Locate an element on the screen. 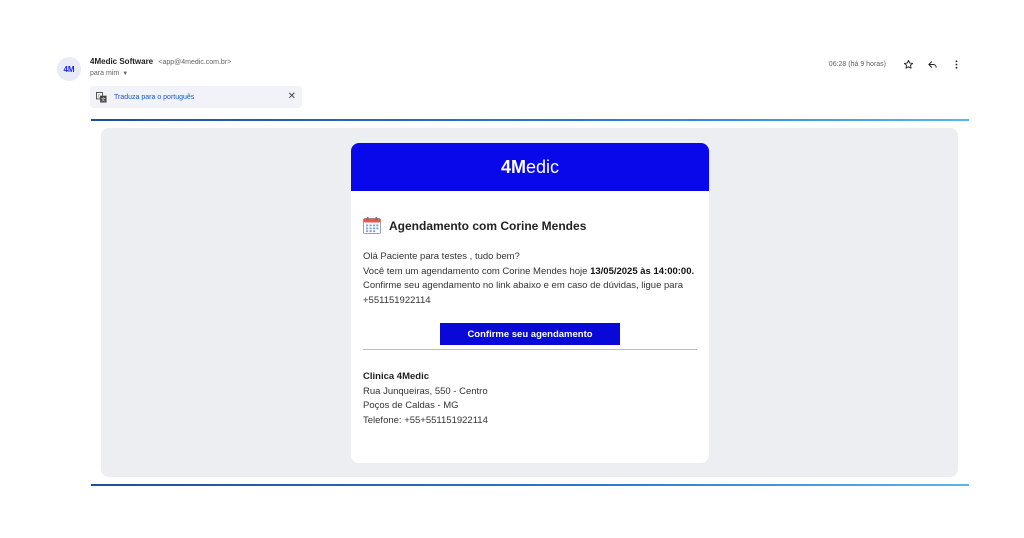 This screenshot has width=1024, height=538. bottom-divider is located at coordinates (530, 485).